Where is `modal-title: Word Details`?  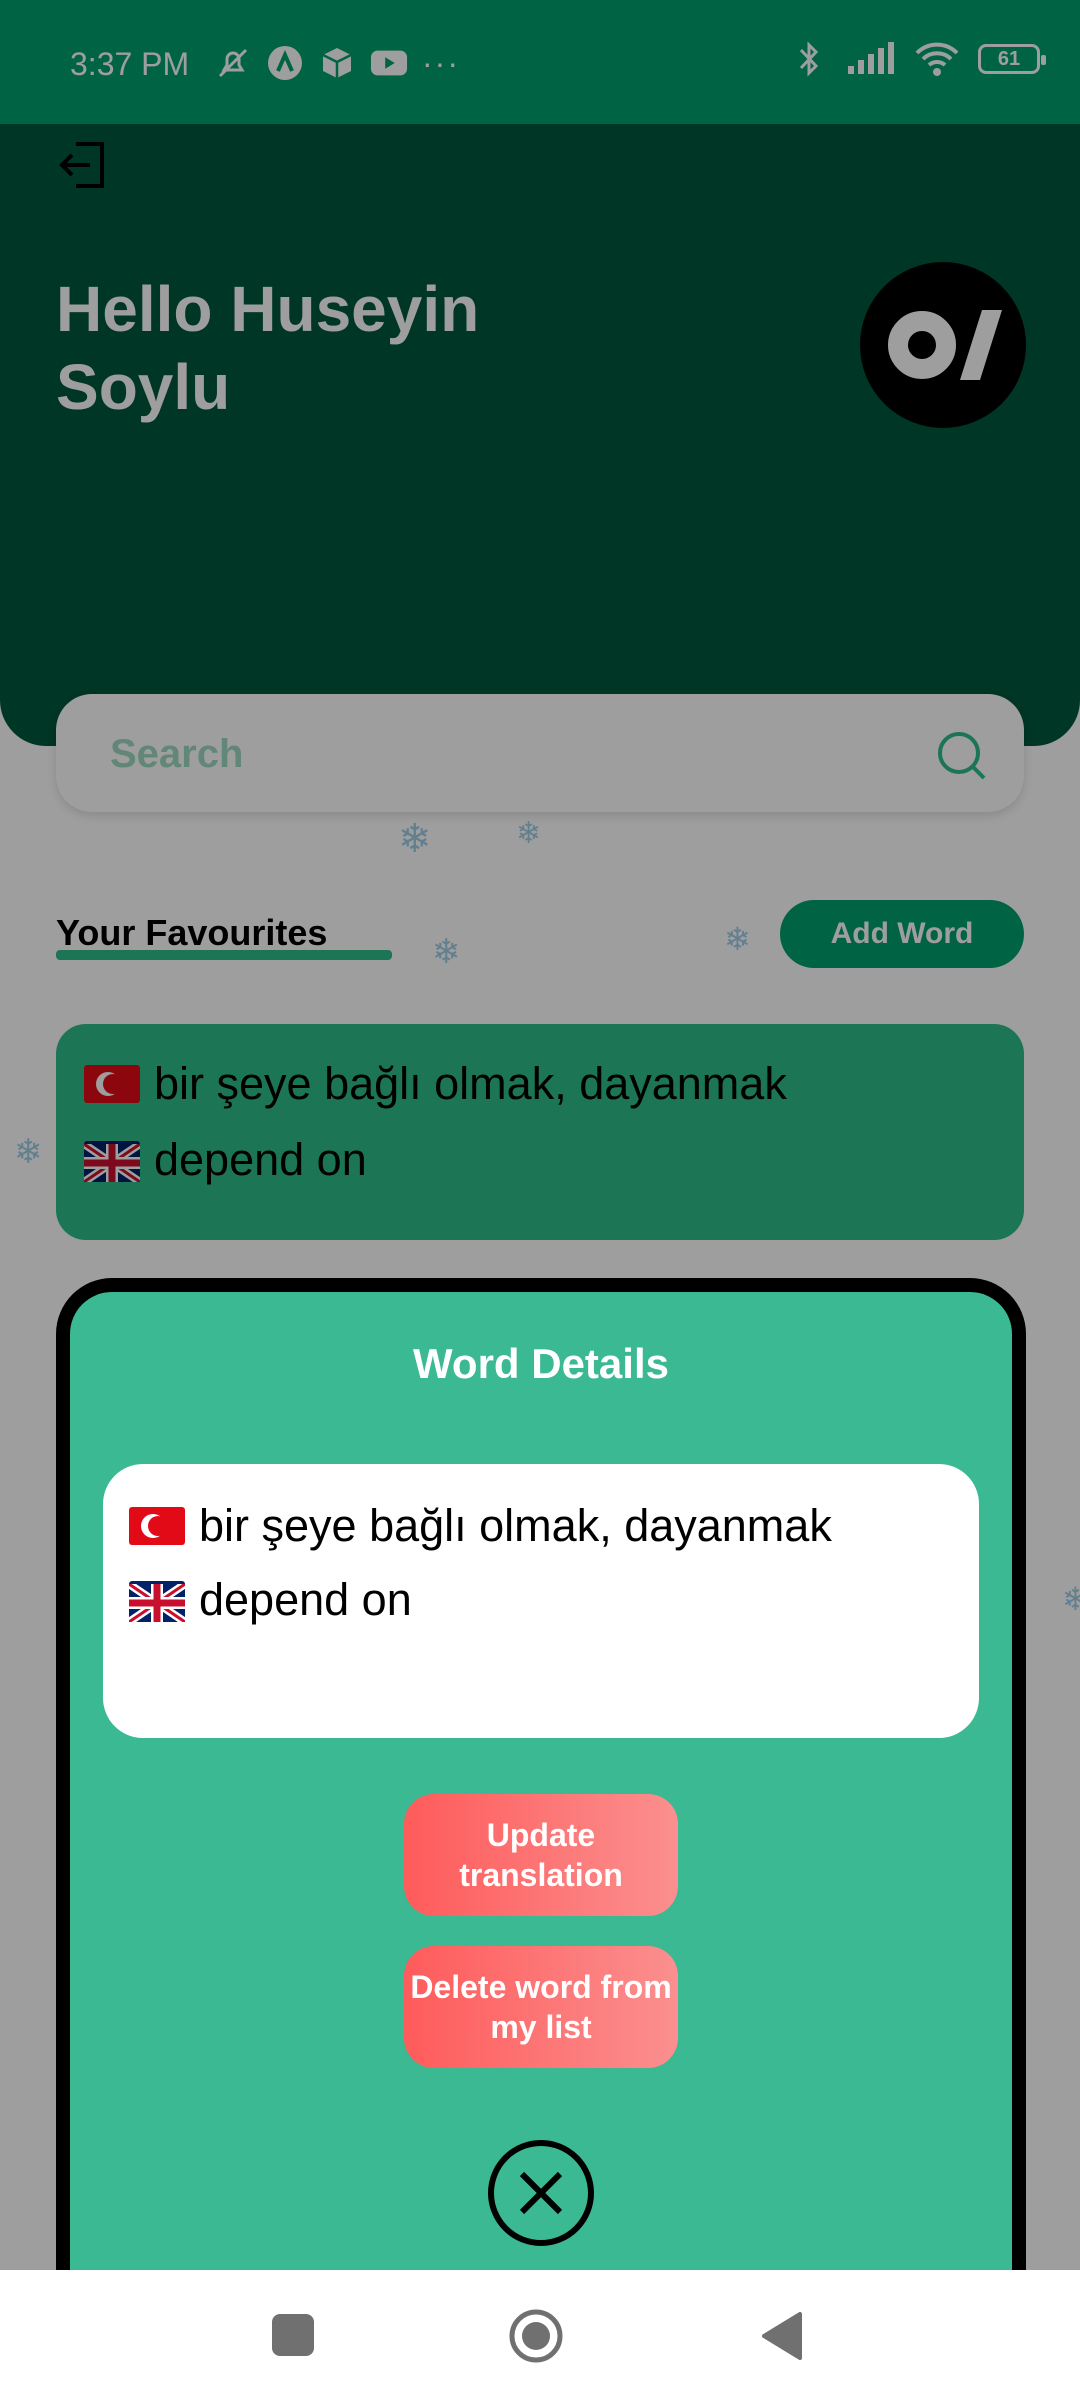 modal-title: Word Details is located at coordinates (541, 1363).